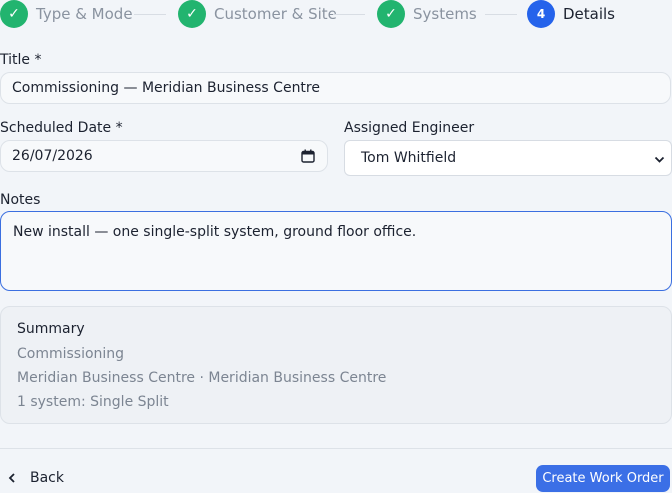 This screenshot has height=493, width=672. Describe the element at coordinates (409, 128) in the screenshot. I see `assigned-engineer-label: Assigned Engineer` at that location.